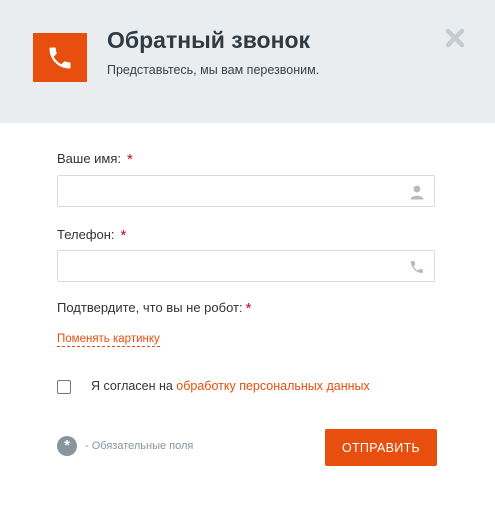 The height and width of the screenshot is (516, 495). What do you see at coordinates (154, 308) in the screenshot?
I see `captcha-label: Подтвердите, что вы не робот: *` at bounding box center [154, 308].